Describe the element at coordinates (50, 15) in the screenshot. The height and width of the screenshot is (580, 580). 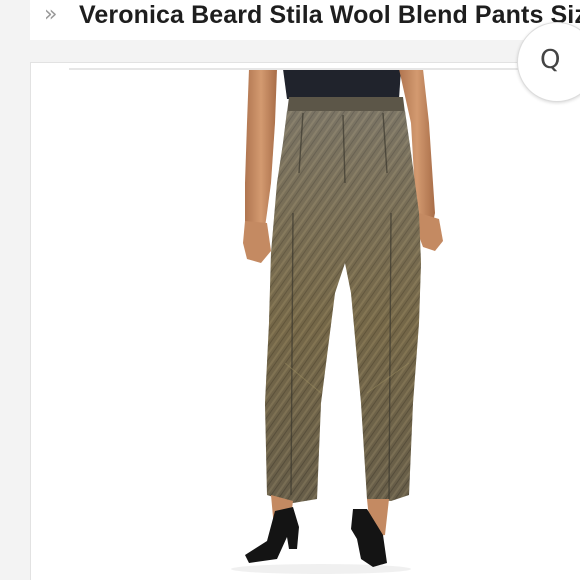
I see `breadcrumb-chevron-icon: »` at that location.